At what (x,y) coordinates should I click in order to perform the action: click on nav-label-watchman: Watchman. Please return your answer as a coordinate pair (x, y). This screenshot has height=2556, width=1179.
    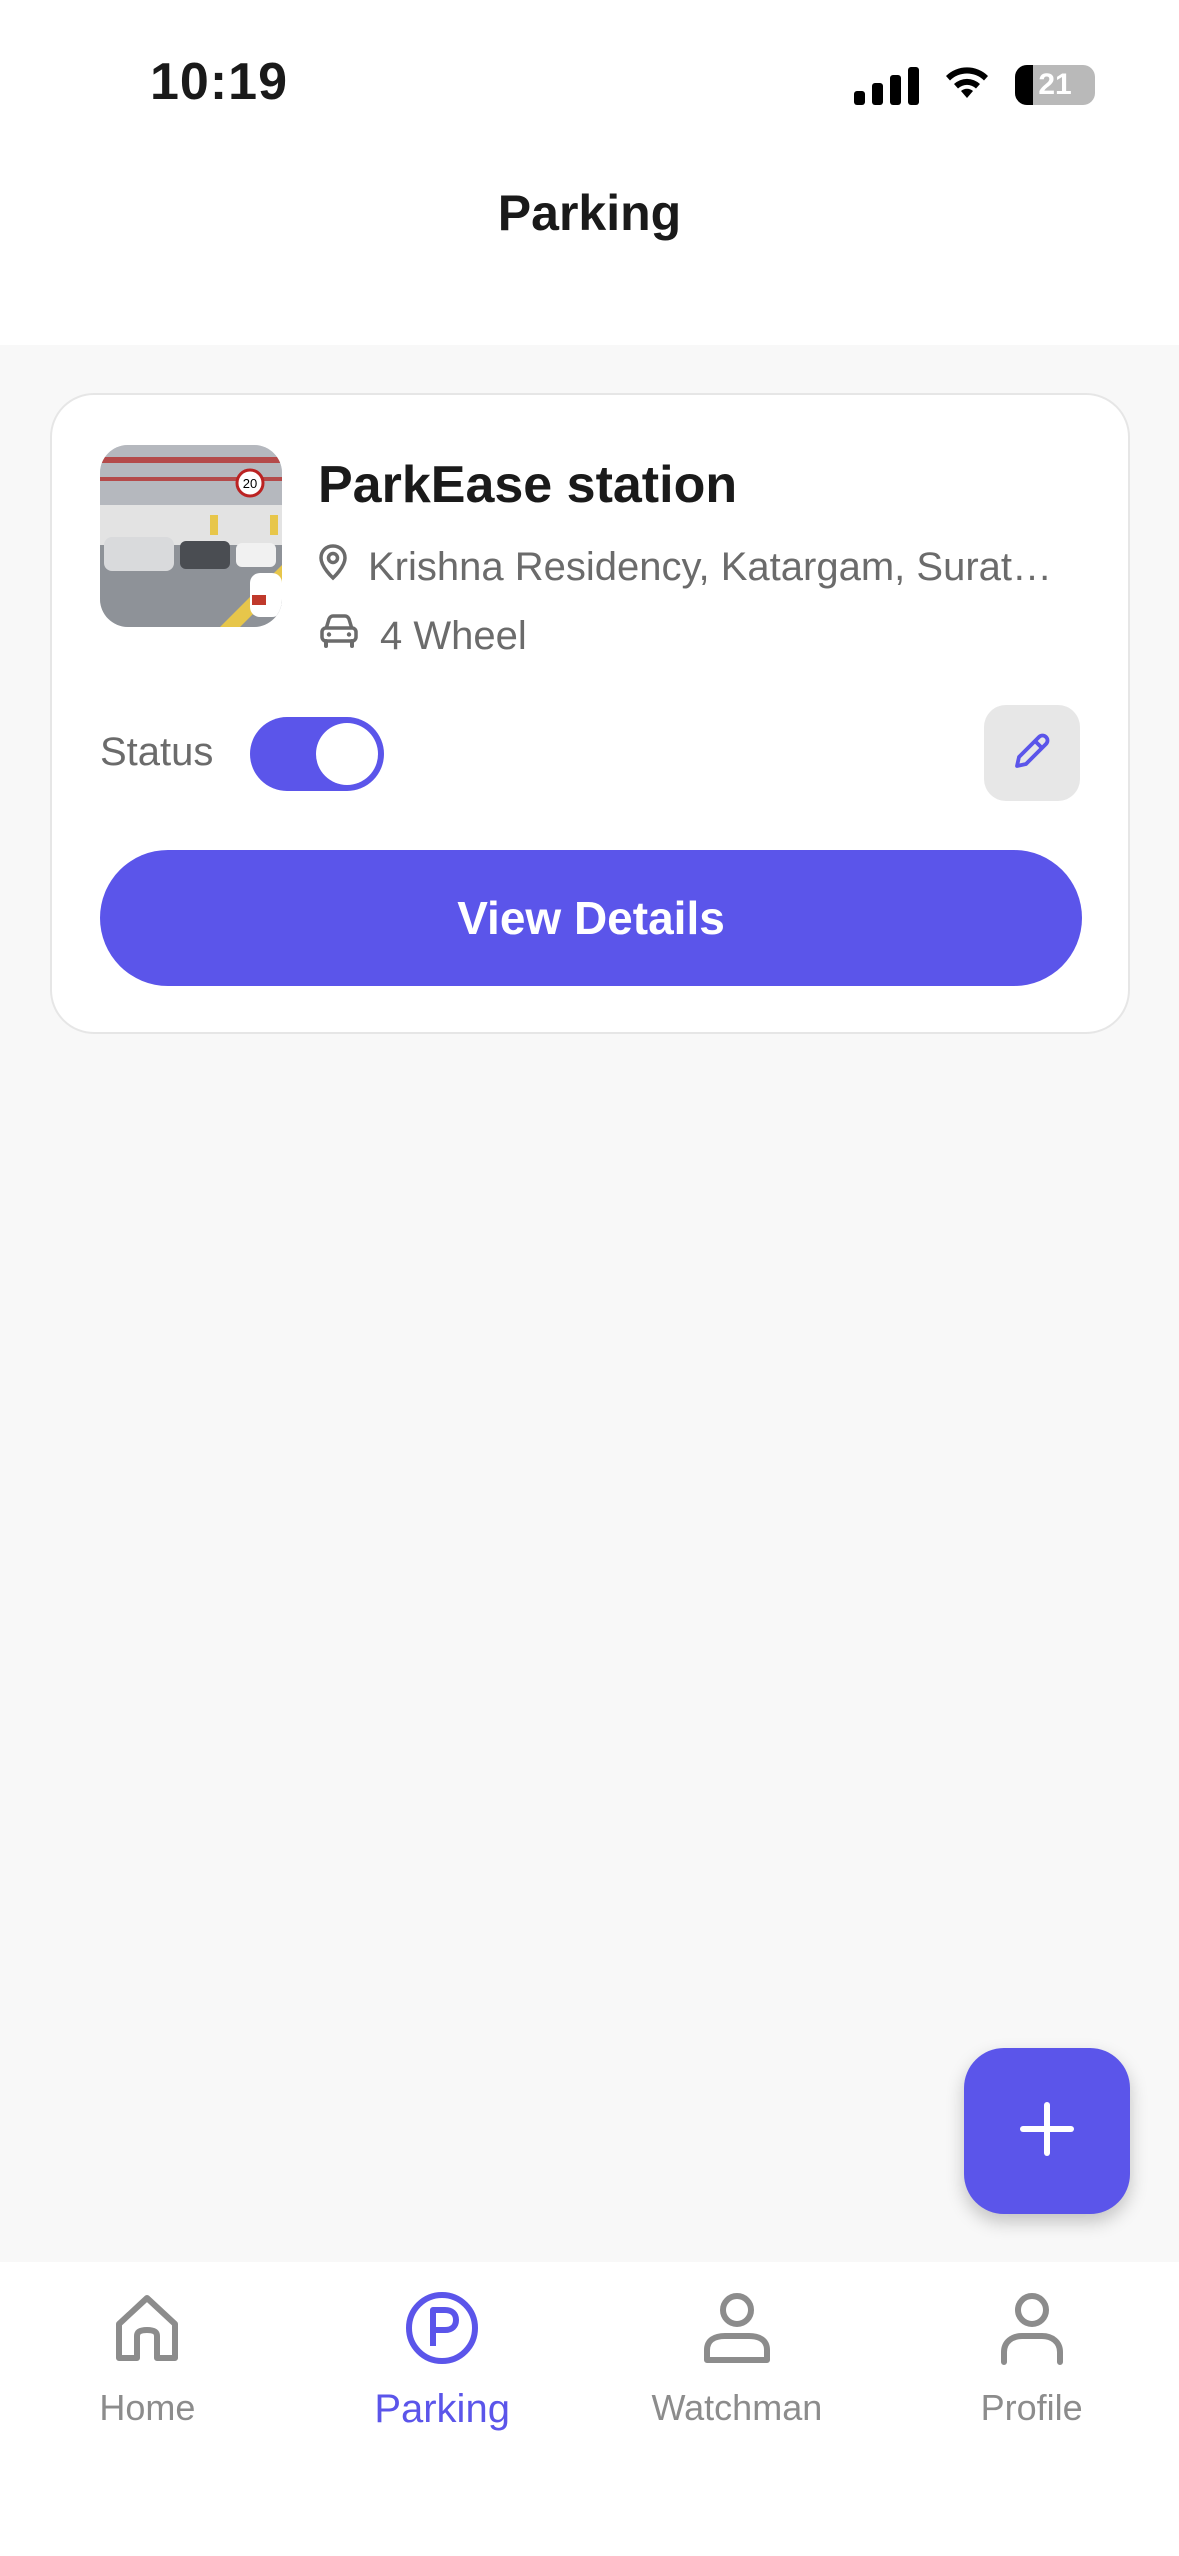
    Looking at the image, I should click on (737, 2407).